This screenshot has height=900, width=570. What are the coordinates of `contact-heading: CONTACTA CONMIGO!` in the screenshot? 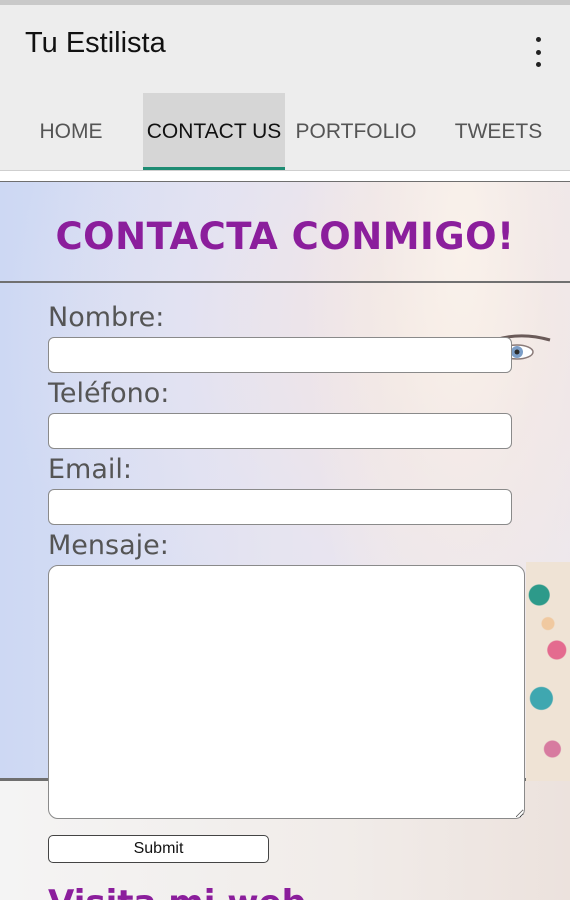 It's located at (285, 236).